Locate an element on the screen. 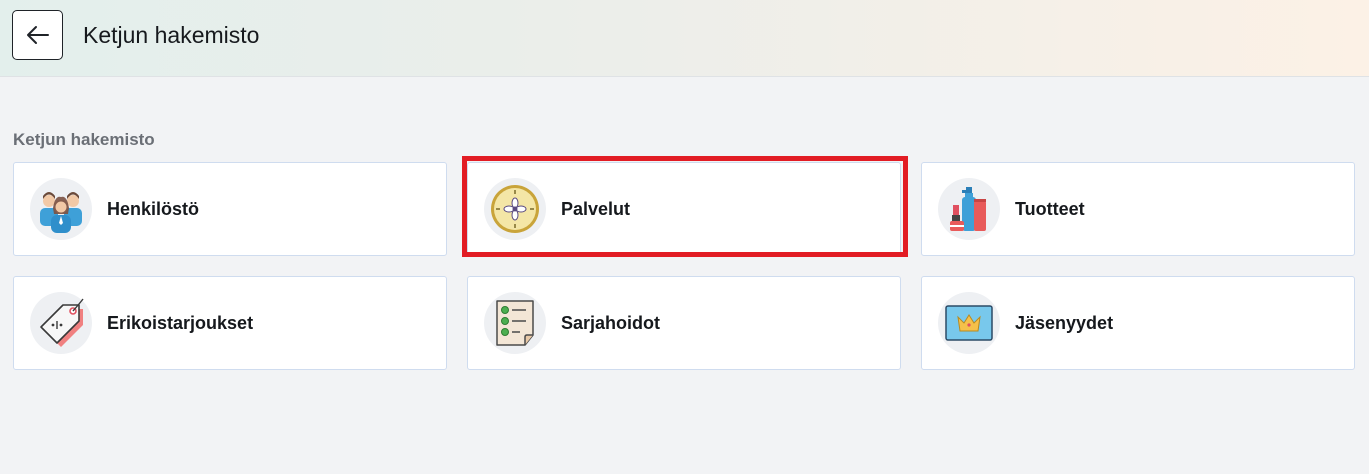  services-flower-clock-icon is located at coordinates (515, 209).